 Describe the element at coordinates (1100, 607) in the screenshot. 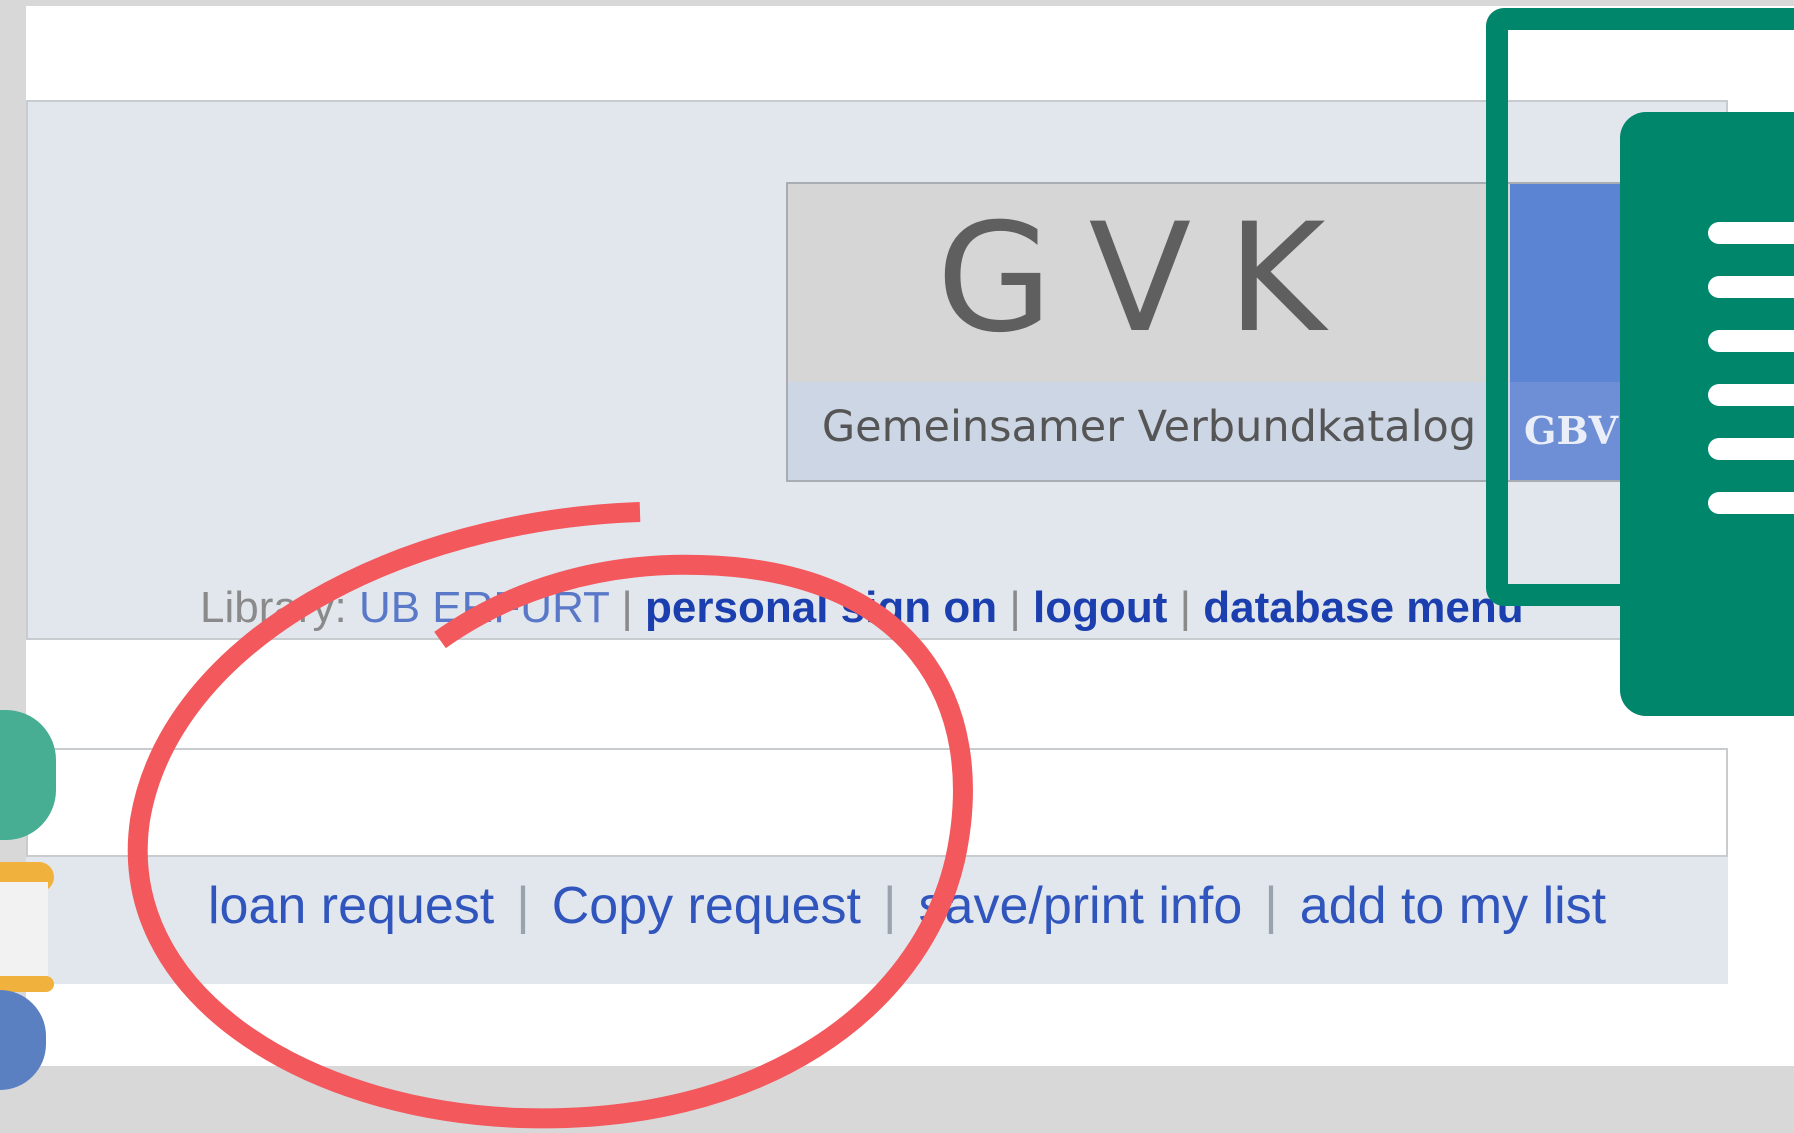

I see `logout-link: logout` at that location.